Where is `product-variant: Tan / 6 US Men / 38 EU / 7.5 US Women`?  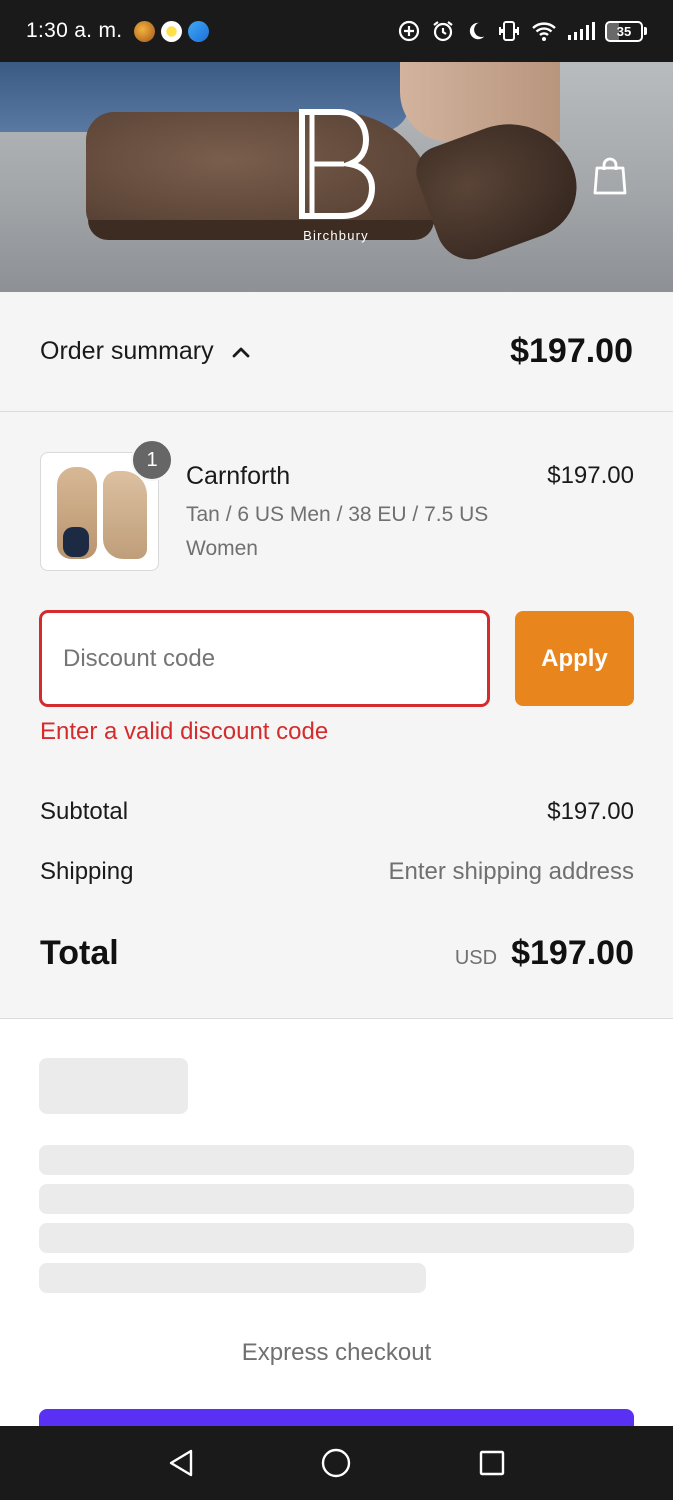 product-variant: Tan / 6 US Men / 38 EU / 7.5 US Women is located at coordinates (337, 531).